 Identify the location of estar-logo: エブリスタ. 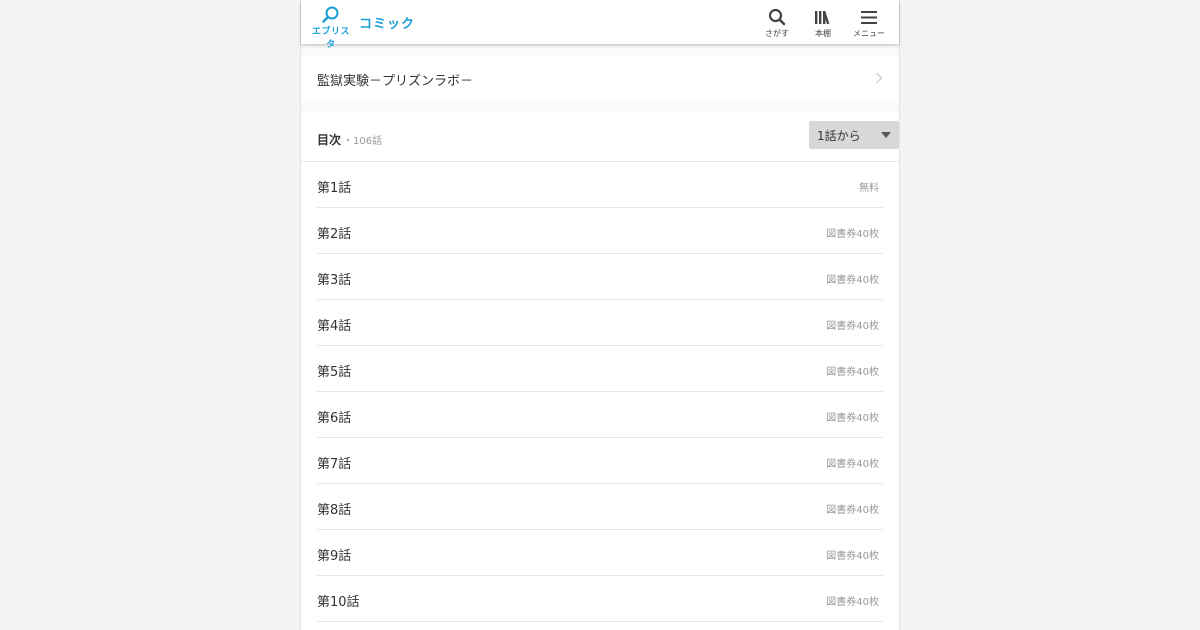
(331, 28).